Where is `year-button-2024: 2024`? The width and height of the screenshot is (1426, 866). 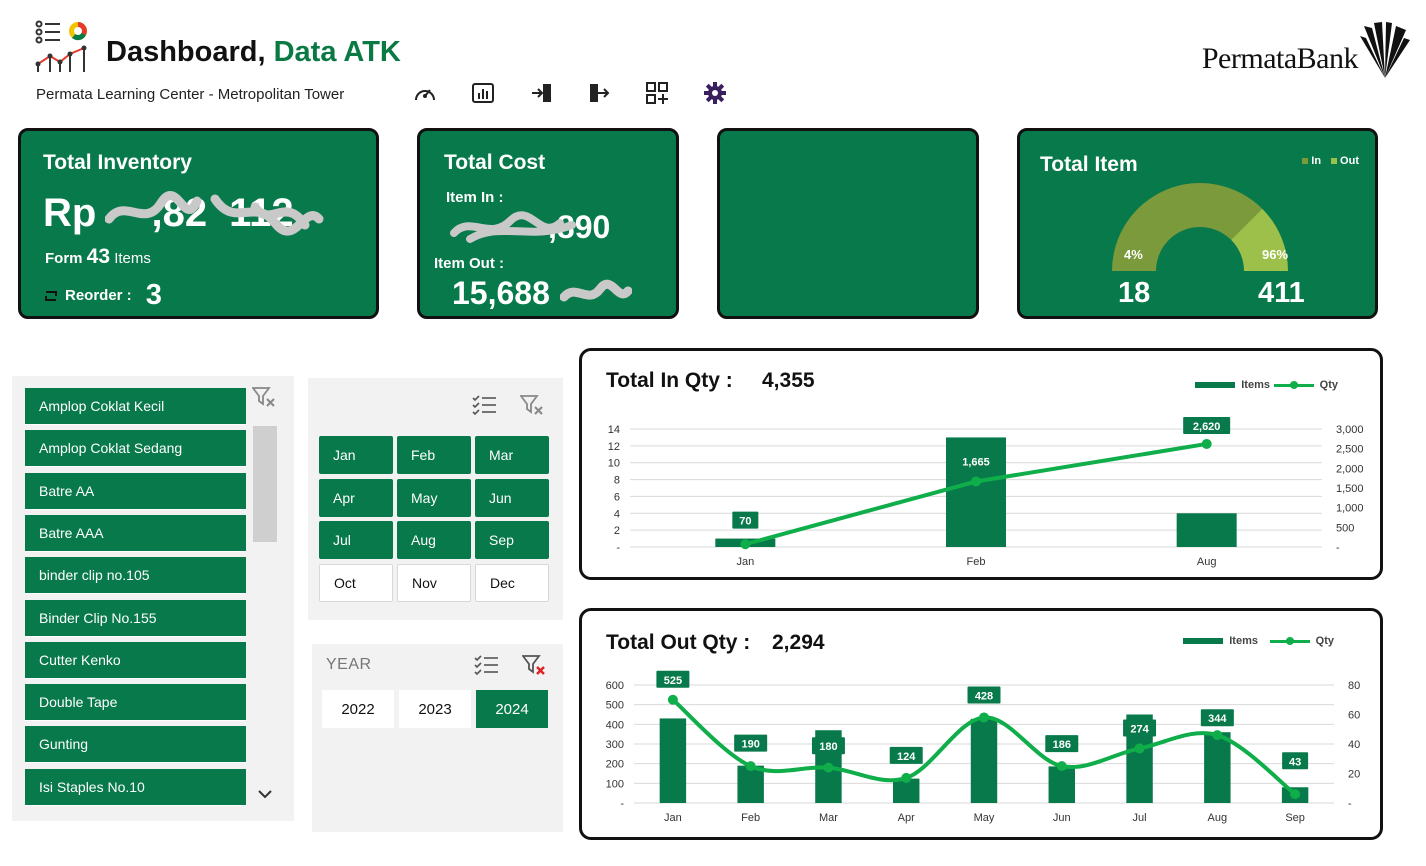 year-button-2024: 2024 is located at coordinates (512, 709).